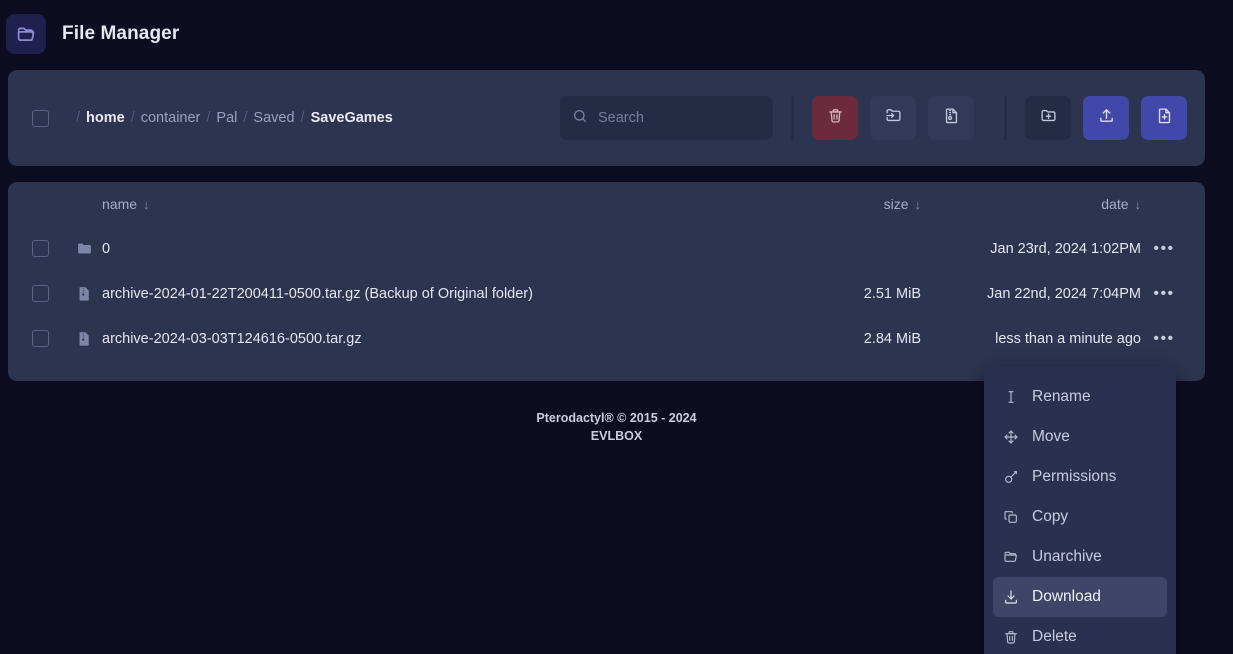  Describe the element at coordinates (1051, 436) in the screenshot. I see `context-menu-item-label: Move` at that location.